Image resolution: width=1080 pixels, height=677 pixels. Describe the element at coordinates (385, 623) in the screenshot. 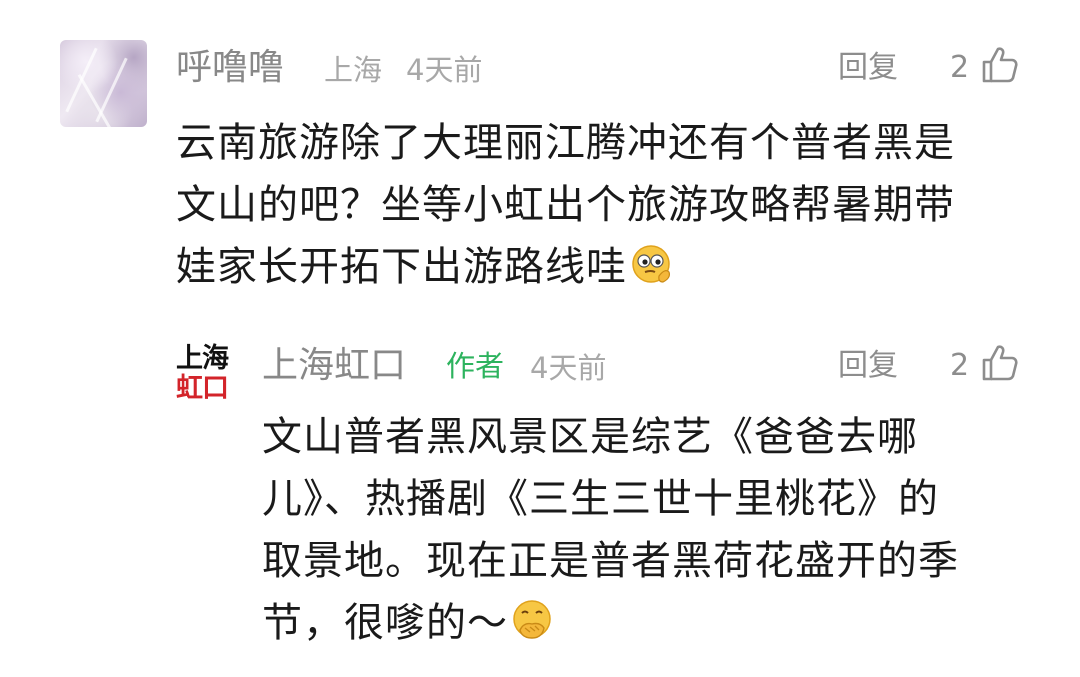

I see `comment-line: 节，很嗲的～` at that location.